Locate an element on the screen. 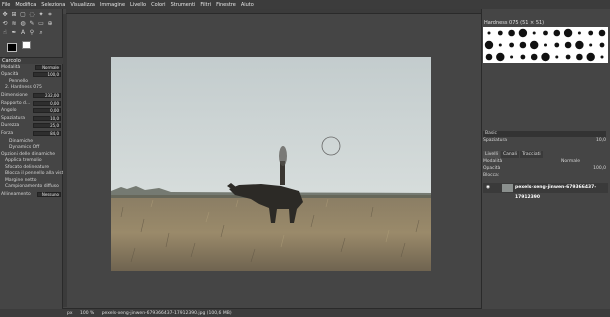 This screenshot has height=317, width=610. bucket-icon: ◍ is located at coordinates (23, 24).